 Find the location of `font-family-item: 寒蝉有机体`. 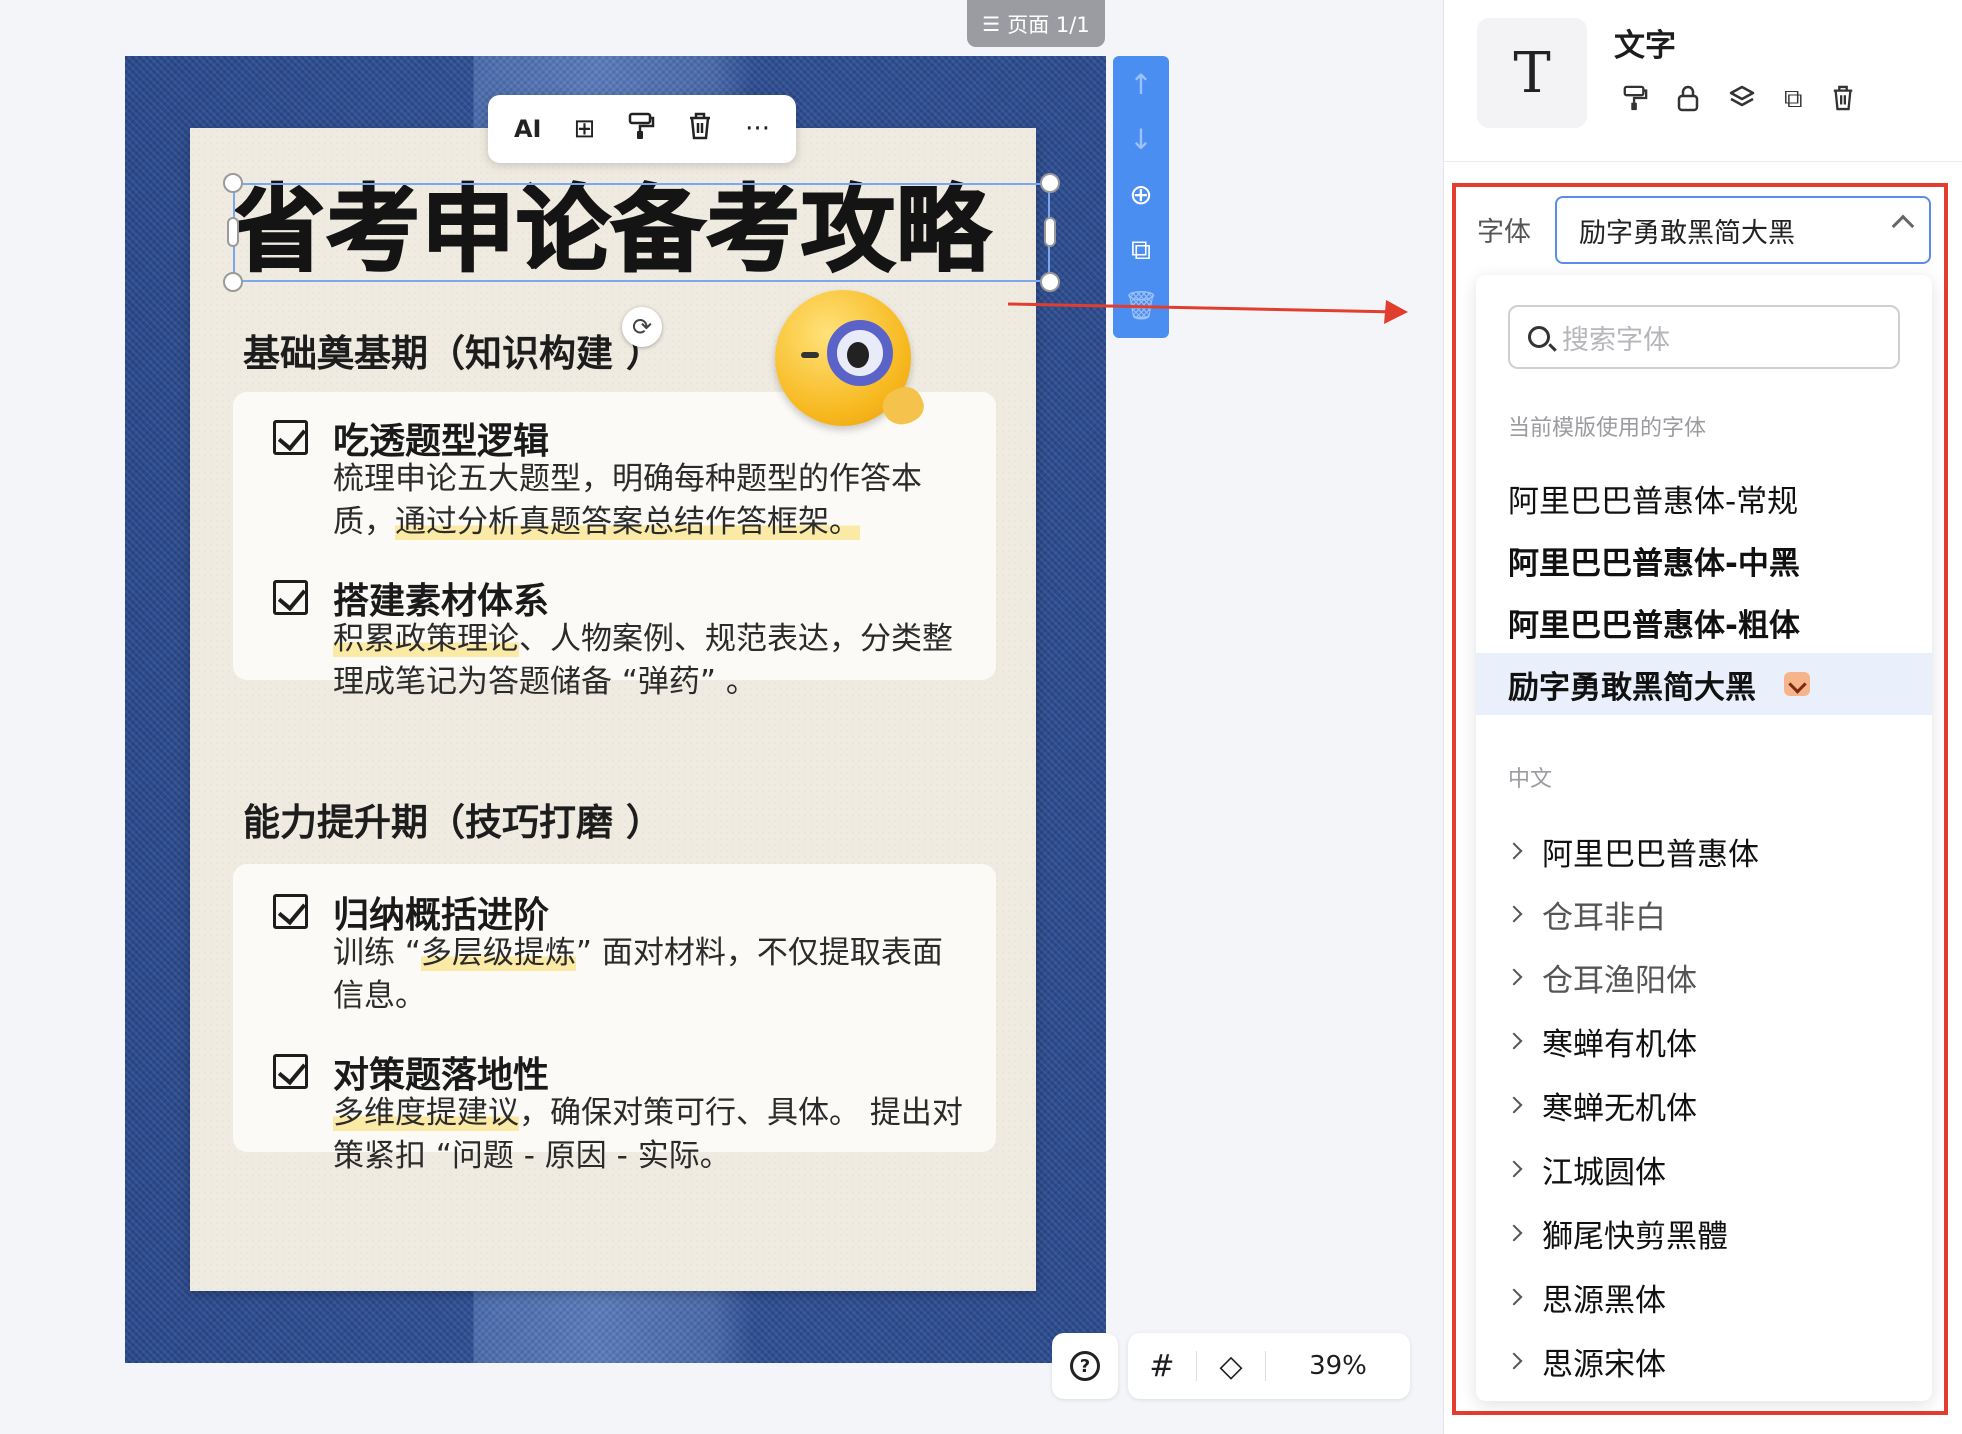

font-family-item: 寒蝉有机体 is located at coordinates (1704, 1041).